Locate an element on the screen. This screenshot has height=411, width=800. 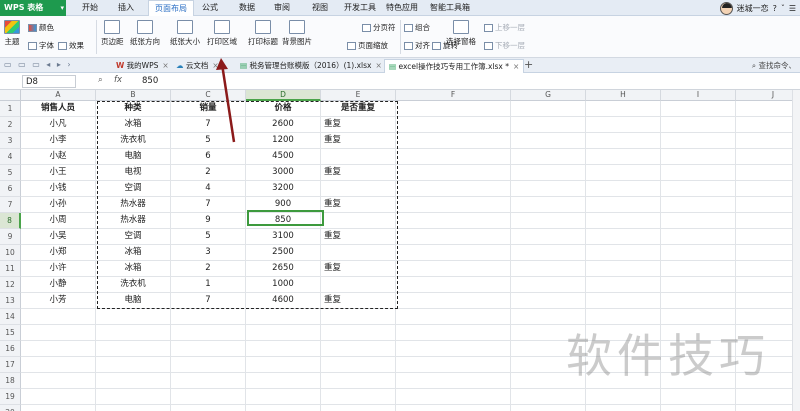
column-header: I is located at coordinates (698, 95).